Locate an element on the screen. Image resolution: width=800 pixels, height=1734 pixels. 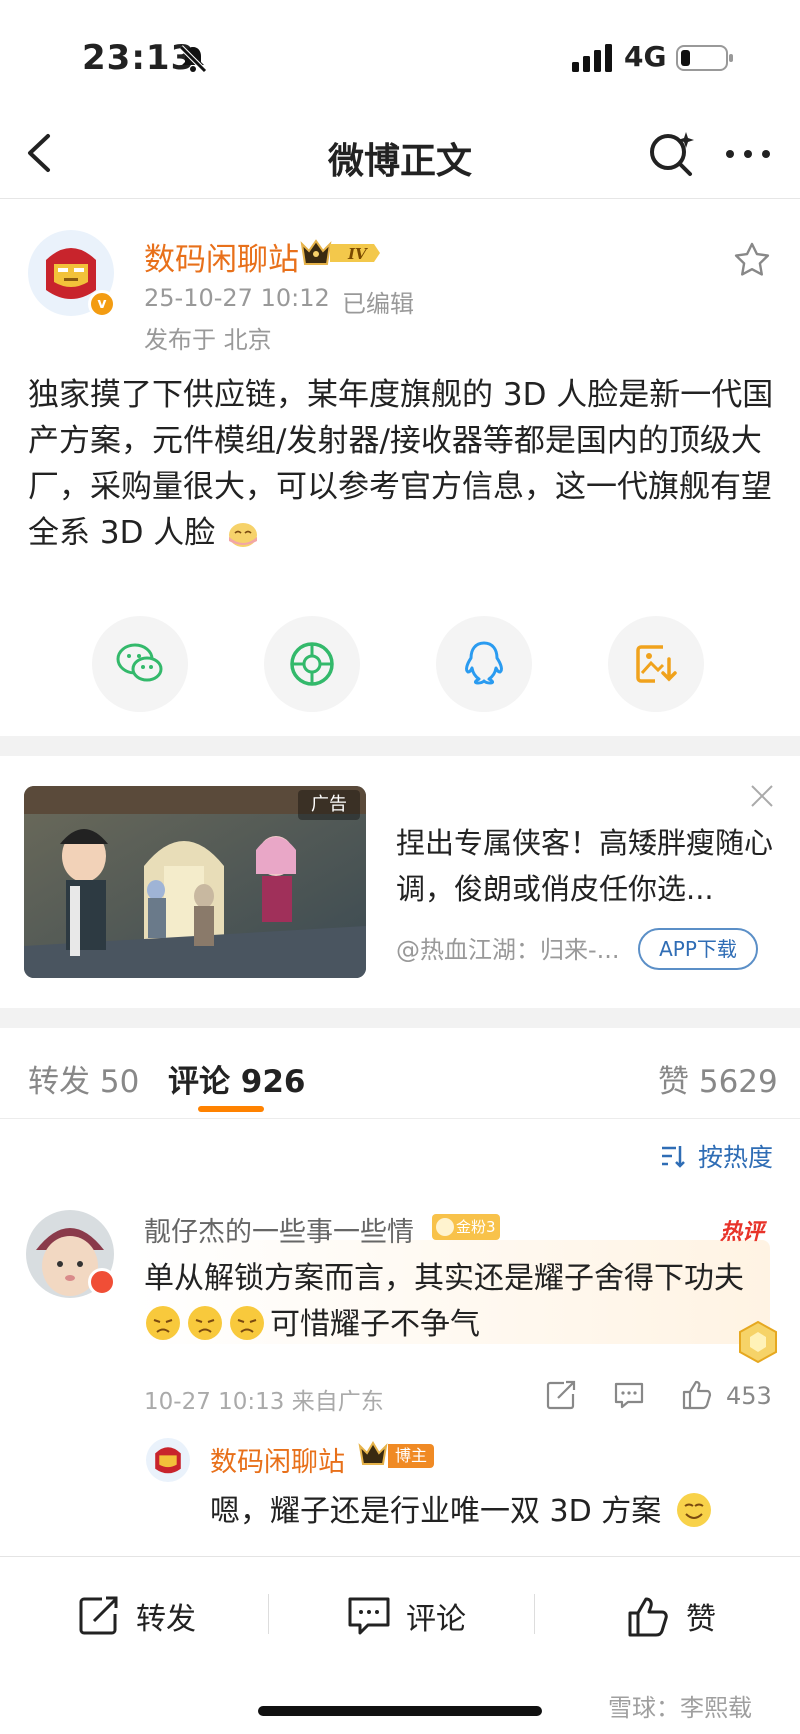
tab-repost: 转发 50 is located at coordinates (83, 1078).